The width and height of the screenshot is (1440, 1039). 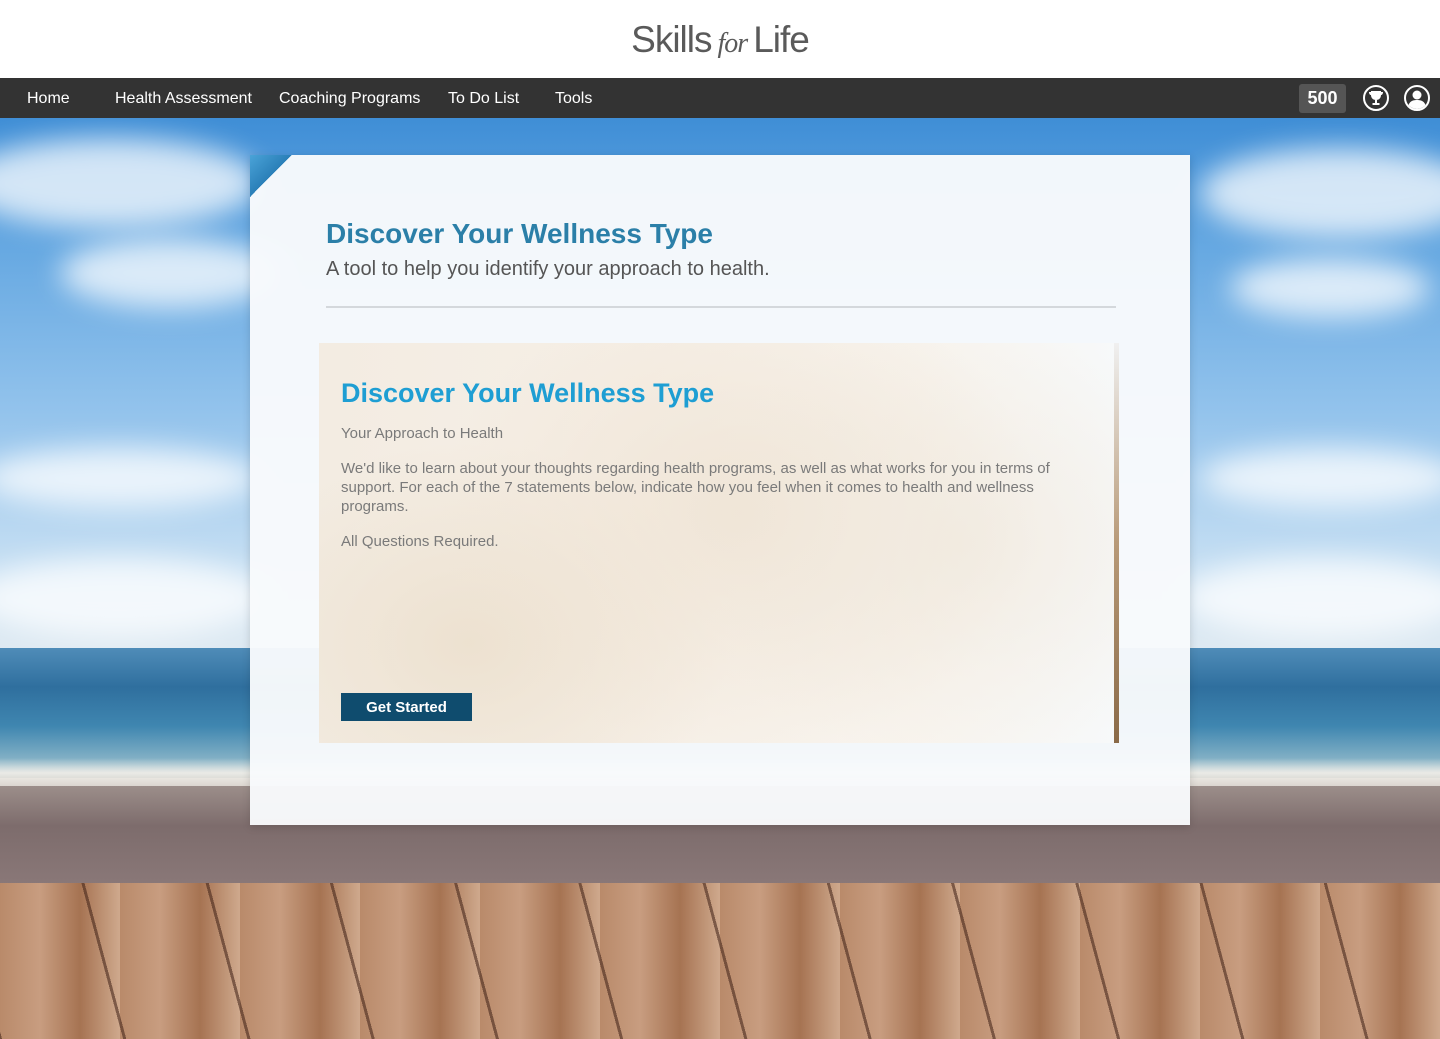 I want to click on points-badge: 500, so click(x=1322, y=98).